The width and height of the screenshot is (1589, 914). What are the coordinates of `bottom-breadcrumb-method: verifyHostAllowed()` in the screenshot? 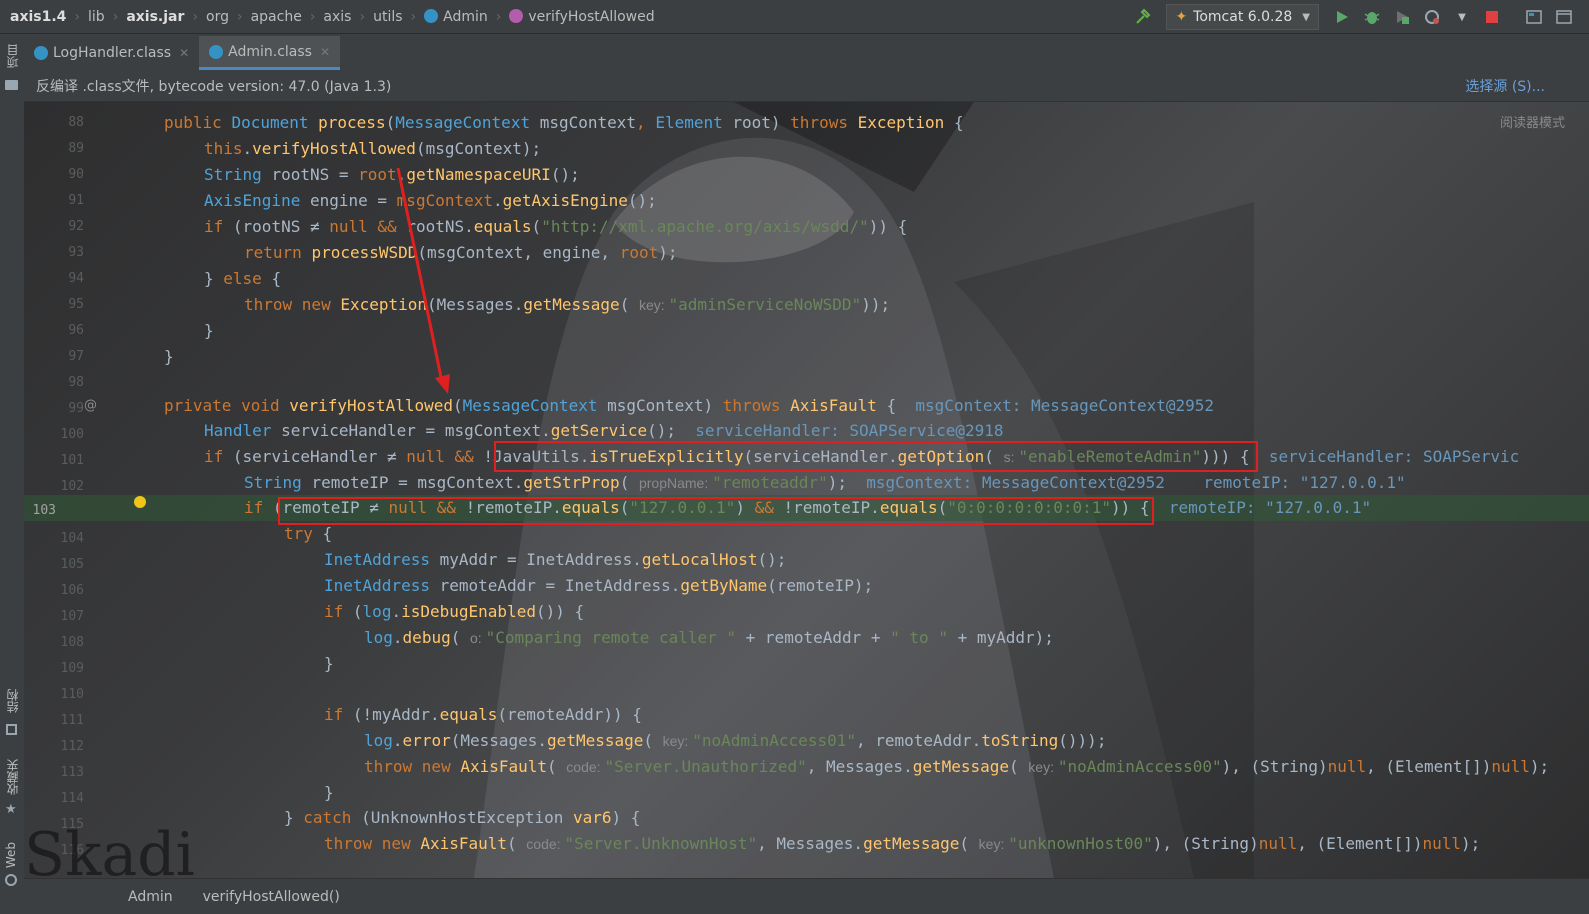 It's located at (271, 897).